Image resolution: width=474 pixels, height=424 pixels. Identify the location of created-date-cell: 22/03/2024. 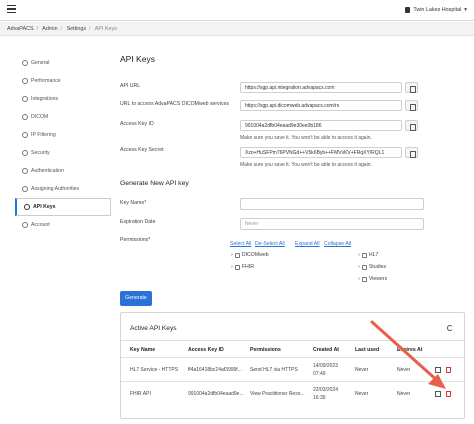
(326, 390).